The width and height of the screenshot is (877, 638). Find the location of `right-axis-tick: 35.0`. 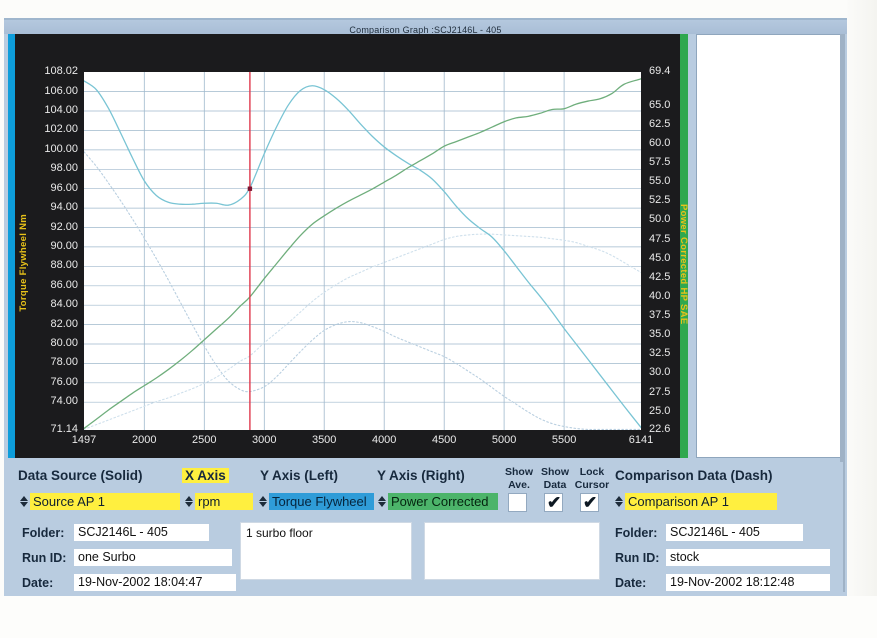

right-axis-tick: 35.0 is located at coordinates (660, 334).